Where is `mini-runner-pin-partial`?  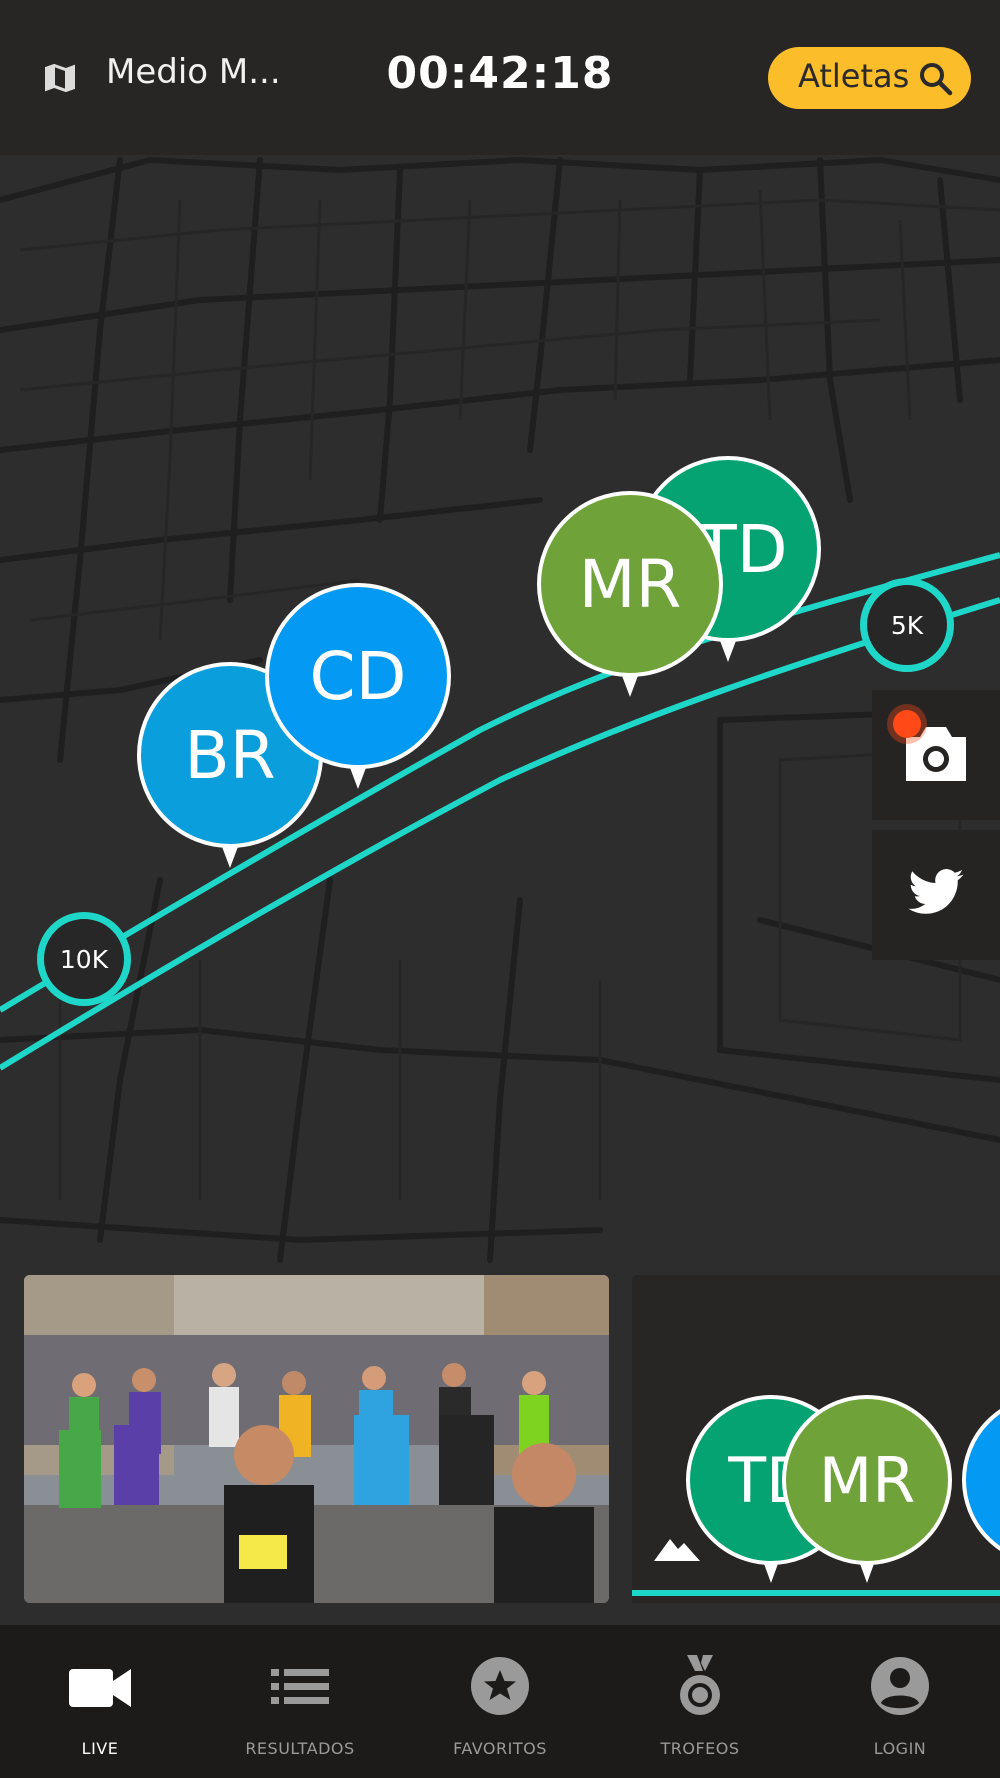 mini-runner-pin-partial is located at coordinates (981, 1490).